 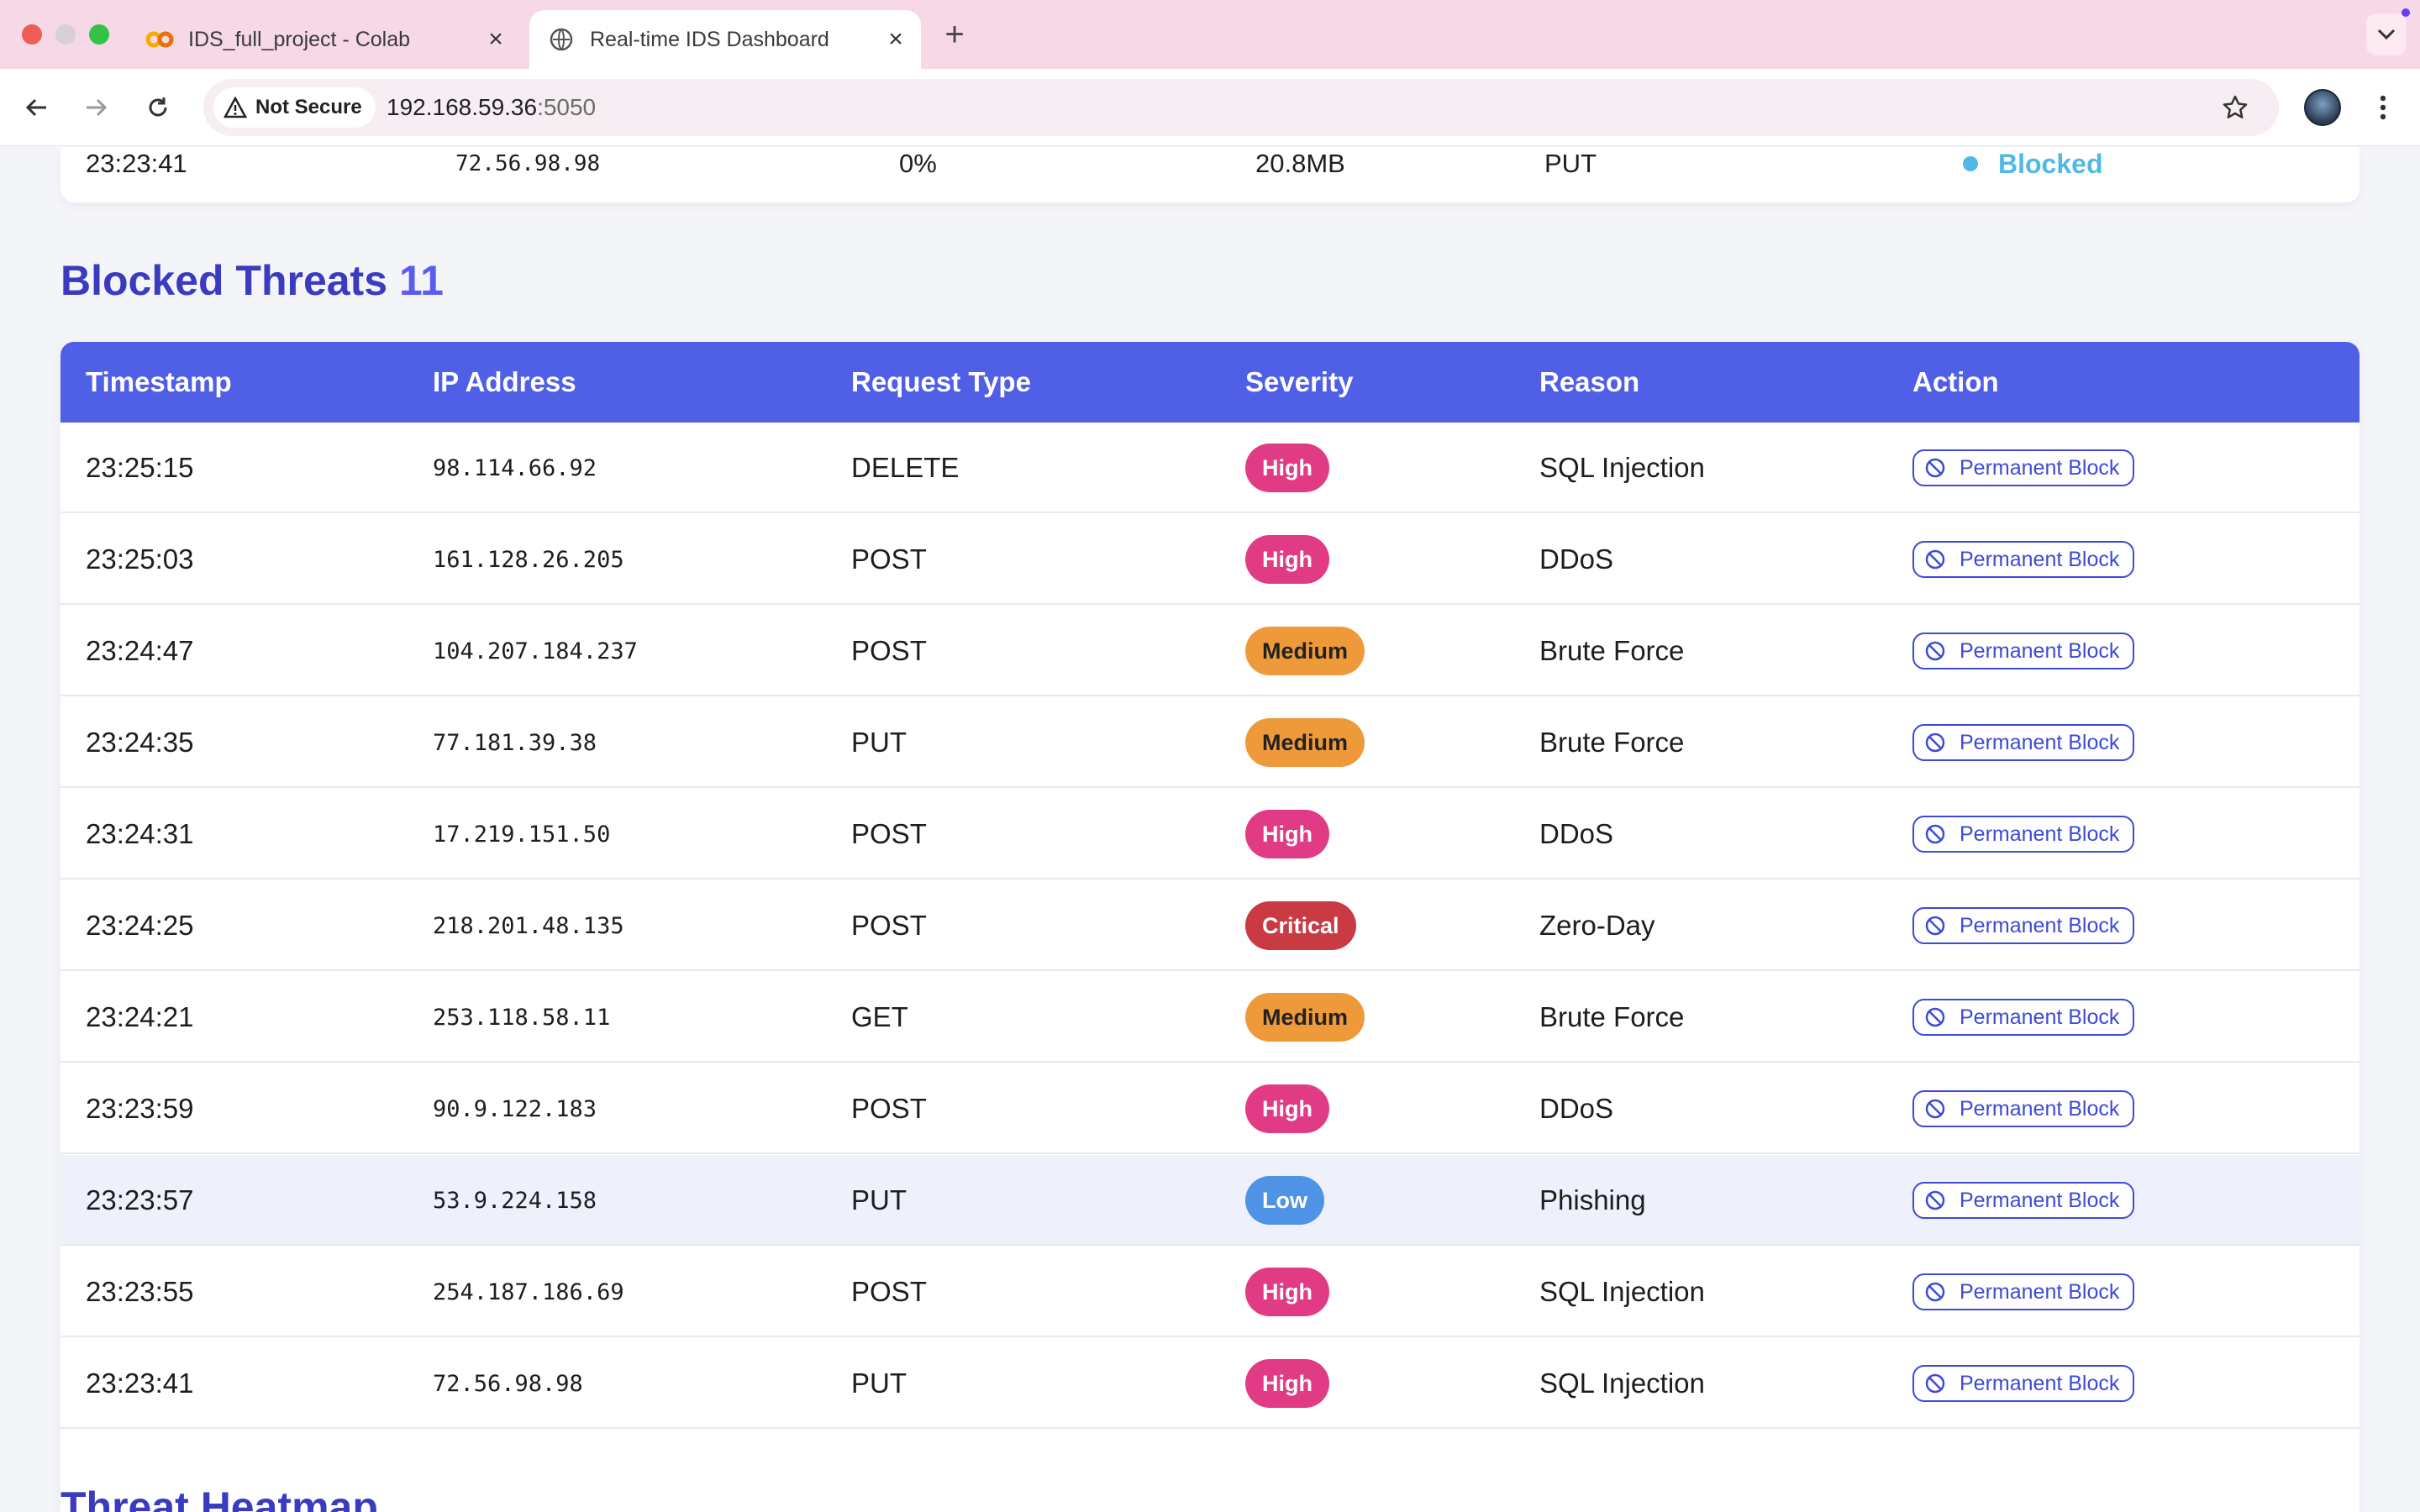 I want to click on back-button, so click(x=37, y=107).